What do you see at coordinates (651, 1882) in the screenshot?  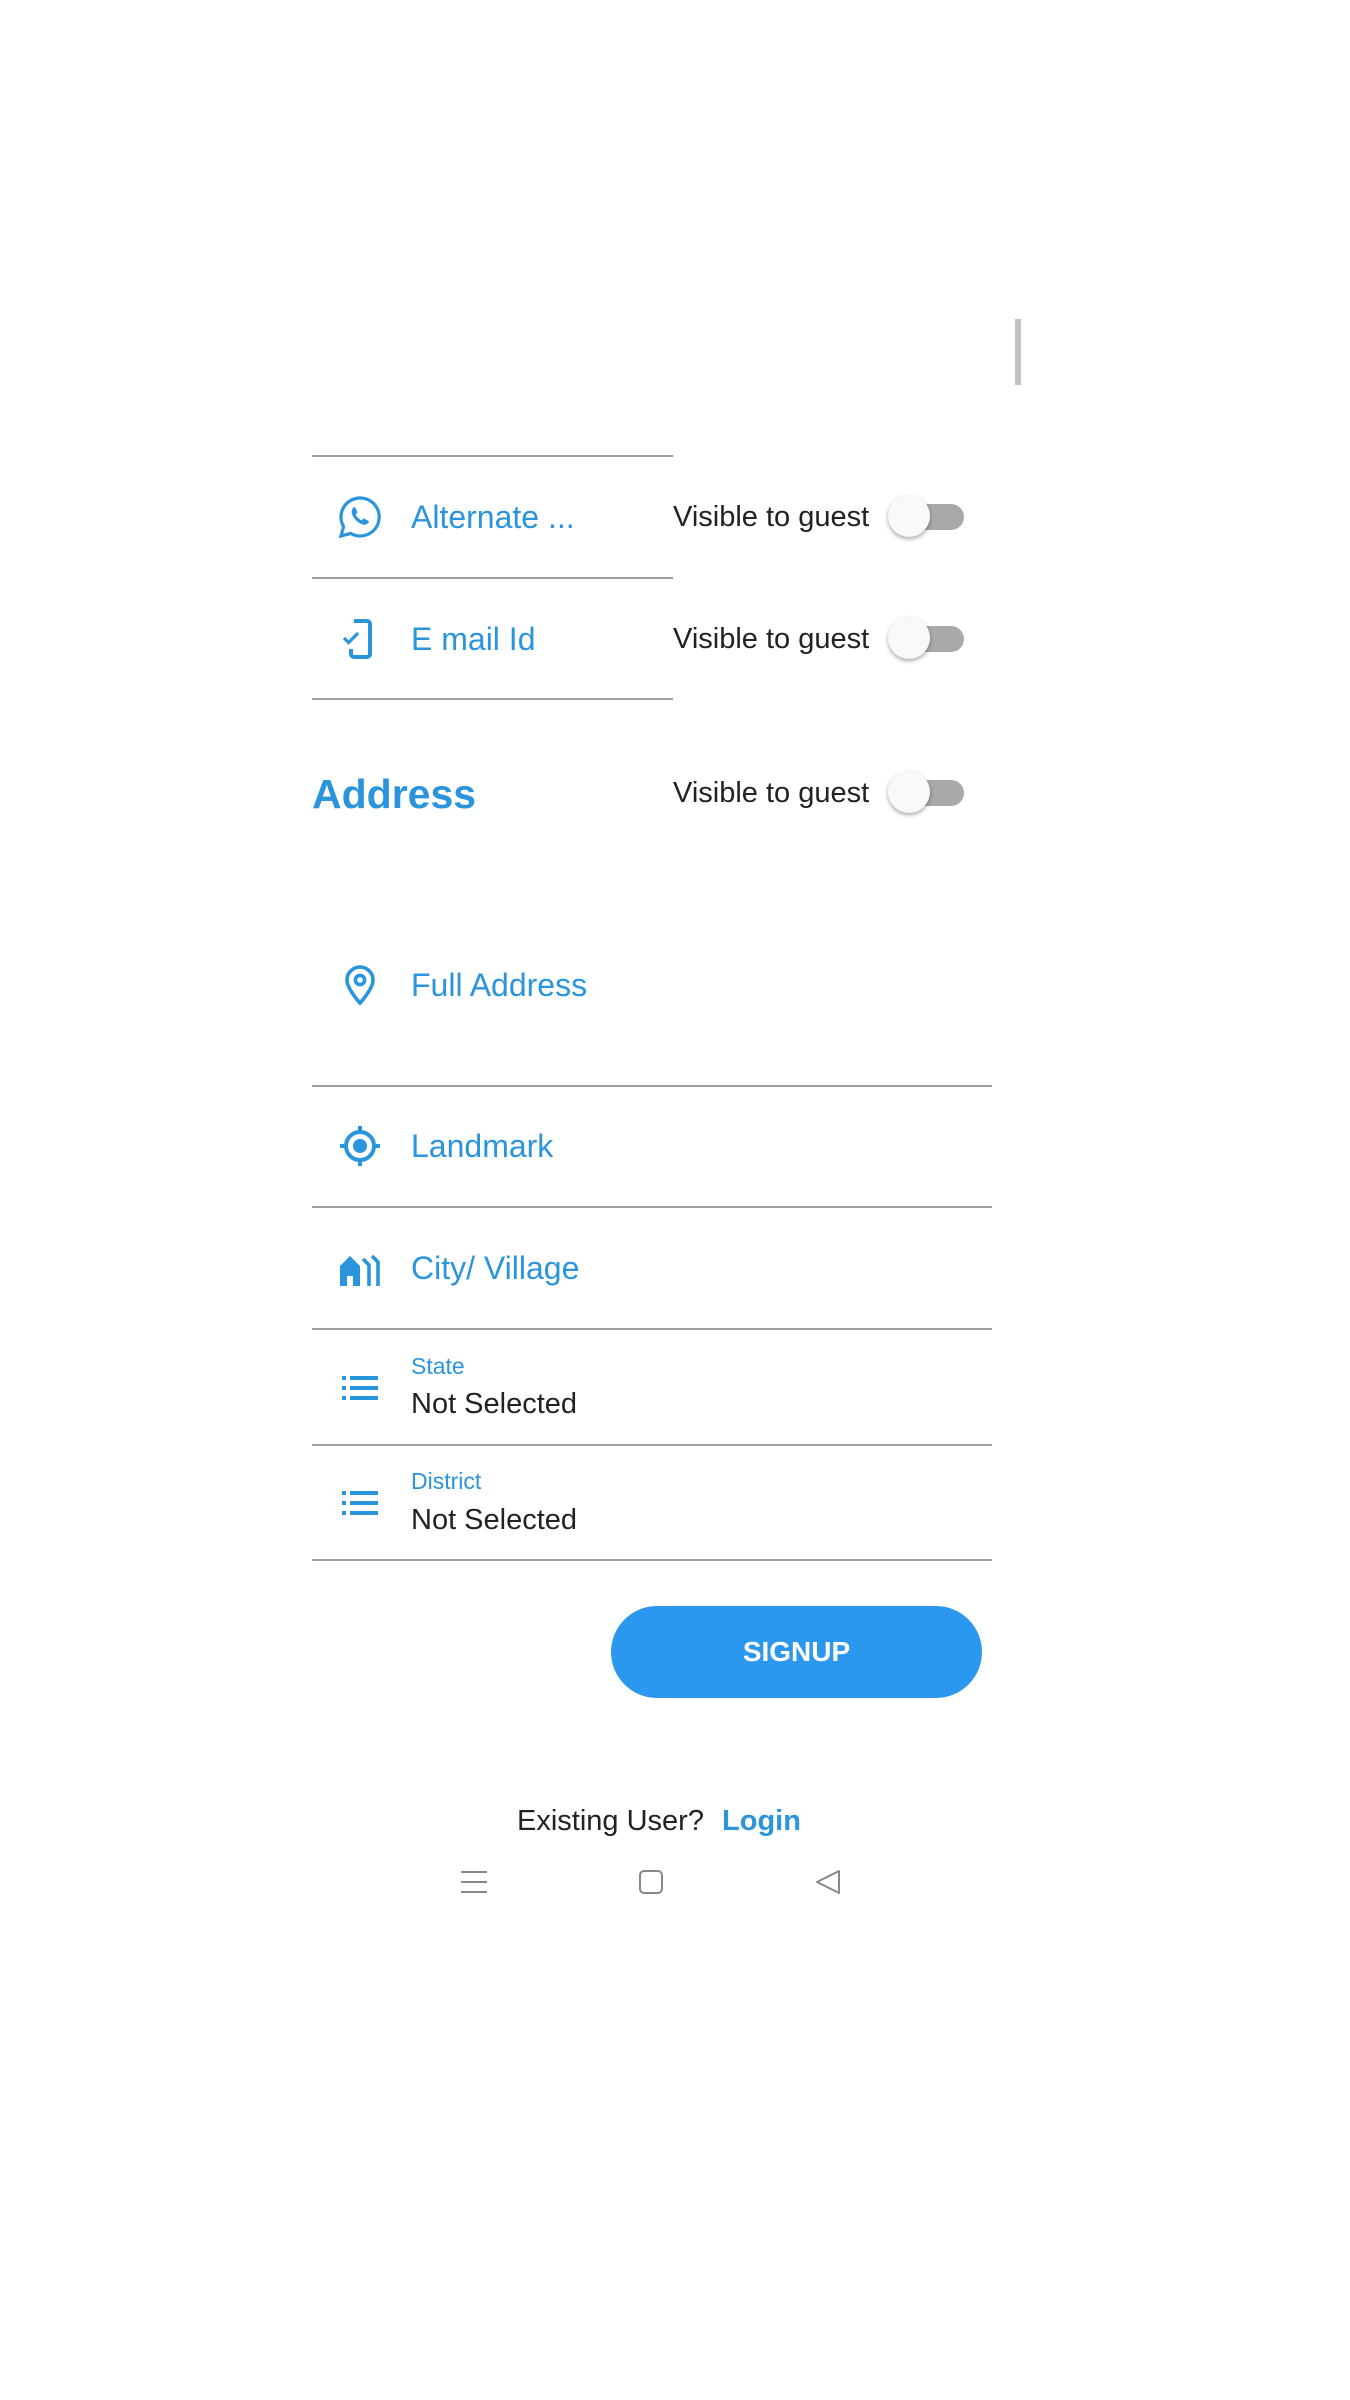 I see `home-square-icon` at bounding box center [651, 1882].